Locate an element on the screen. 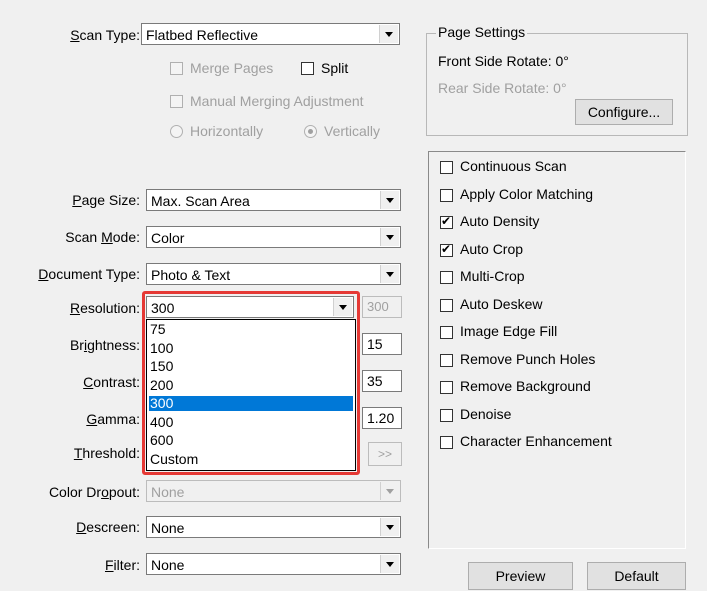 This screenshot has height=591, width=707. scan-type-select: Flatbed Reflective is located at coordinates (270, 34).